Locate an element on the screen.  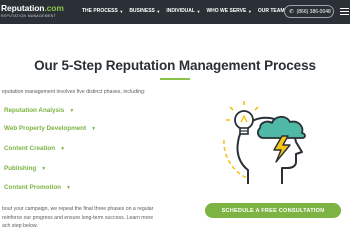
schedule-consultation-button: SCHEDULE A FREE CONSULTATION is located at coordinates (273, 210).